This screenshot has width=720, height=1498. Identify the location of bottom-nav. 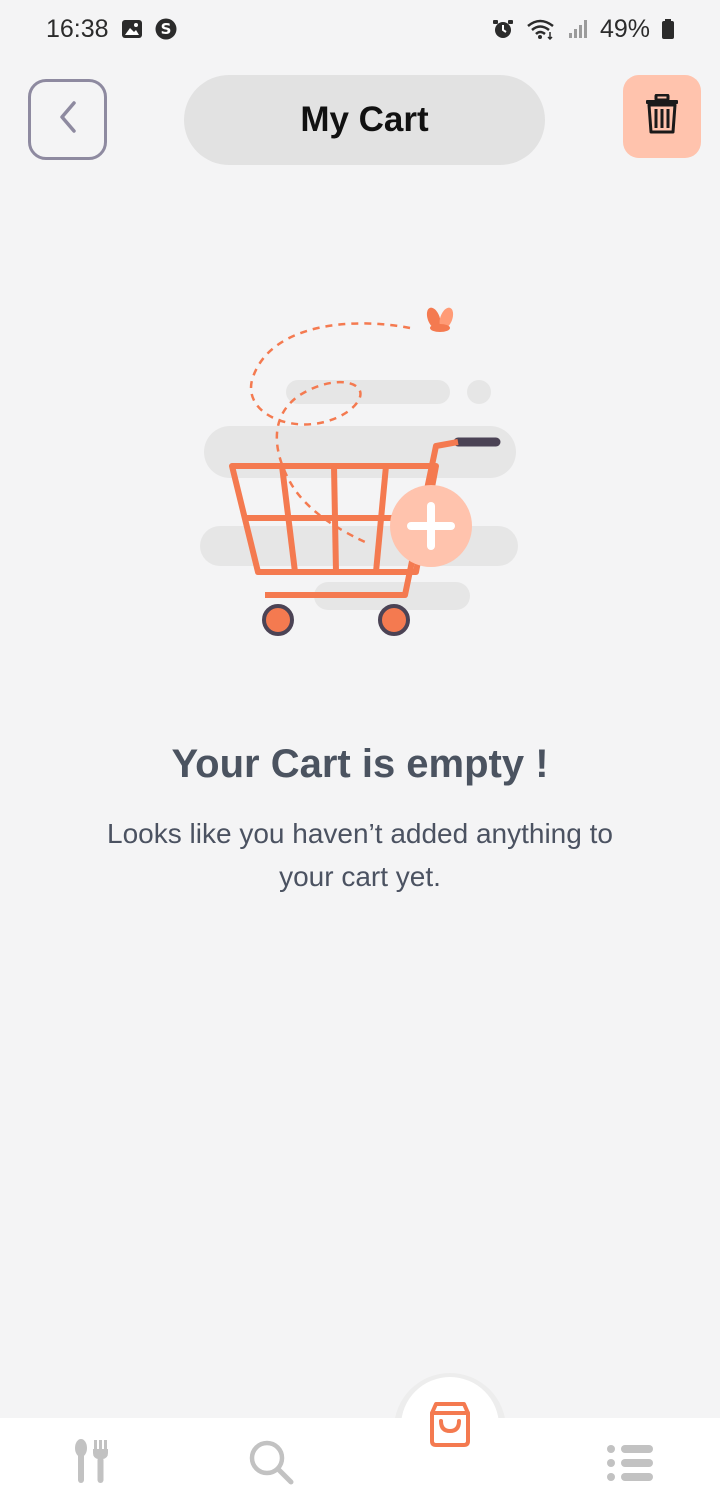
(360, 1458).